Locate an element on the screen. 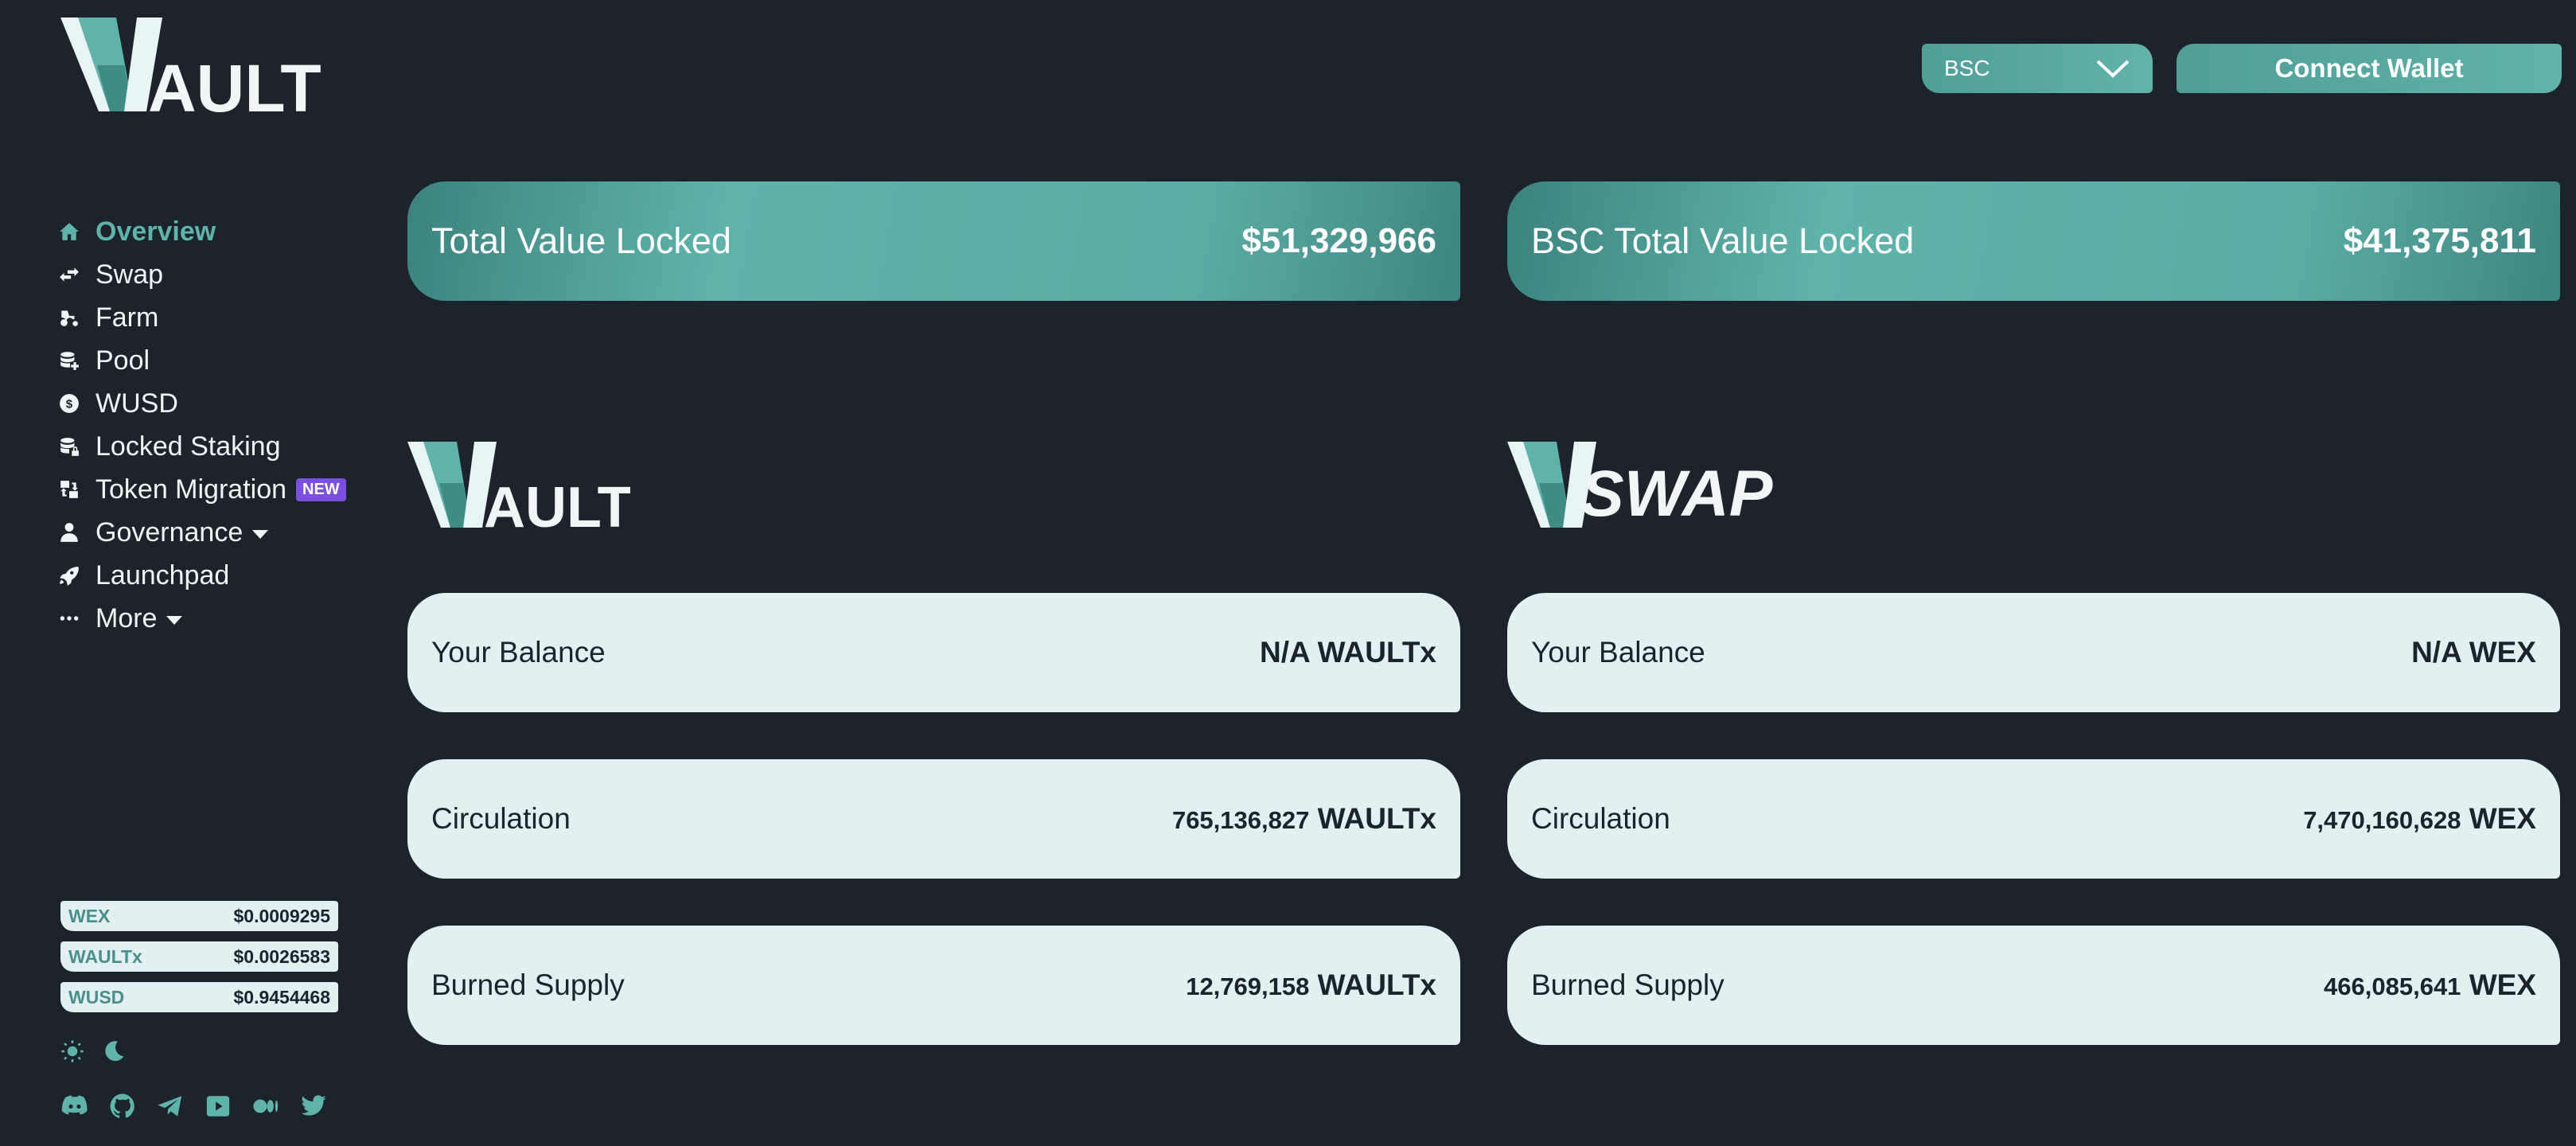 The width and height of the screenshot is (2576, 1146). balance-value: N/A WAULTx is located at coordinates (1348, 652).